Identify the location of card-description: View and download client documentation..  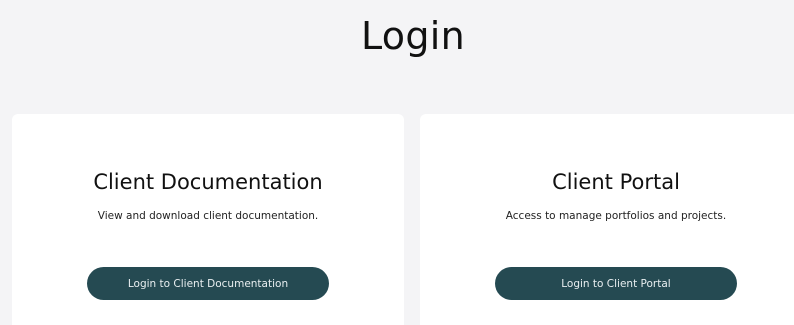
(208, 216).